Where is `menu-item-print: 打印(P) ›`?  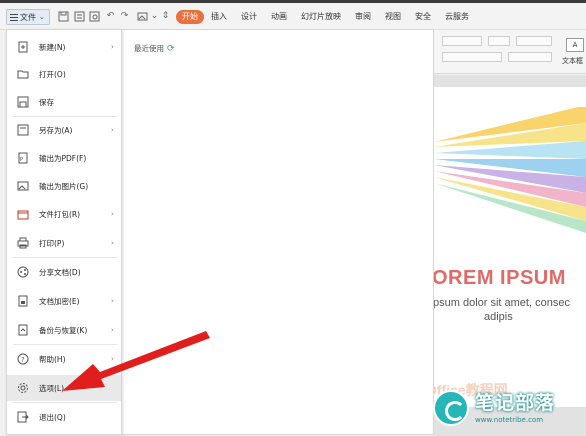 menu-item-print: 打印(P) › is located at coordinates (64, 243).